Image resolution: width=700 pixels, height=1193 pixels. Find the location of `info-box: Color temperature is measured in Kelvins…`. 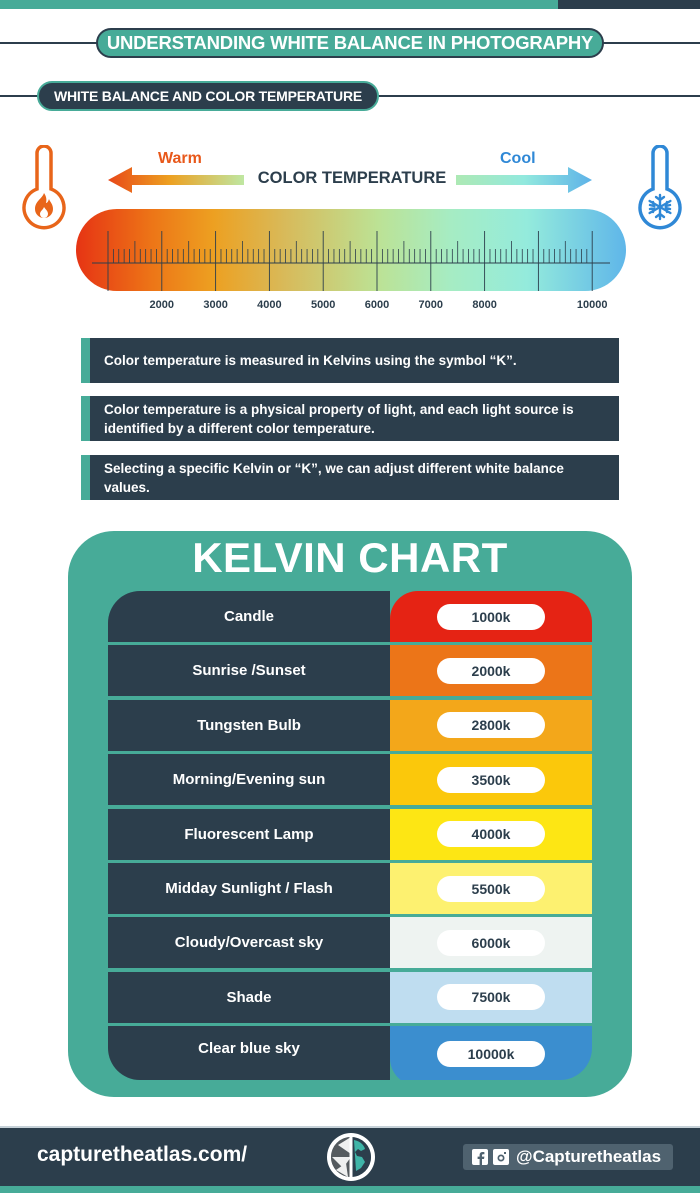

info-box: Color temperature is measured in Kelvins… is located at coordinates (350, 360).